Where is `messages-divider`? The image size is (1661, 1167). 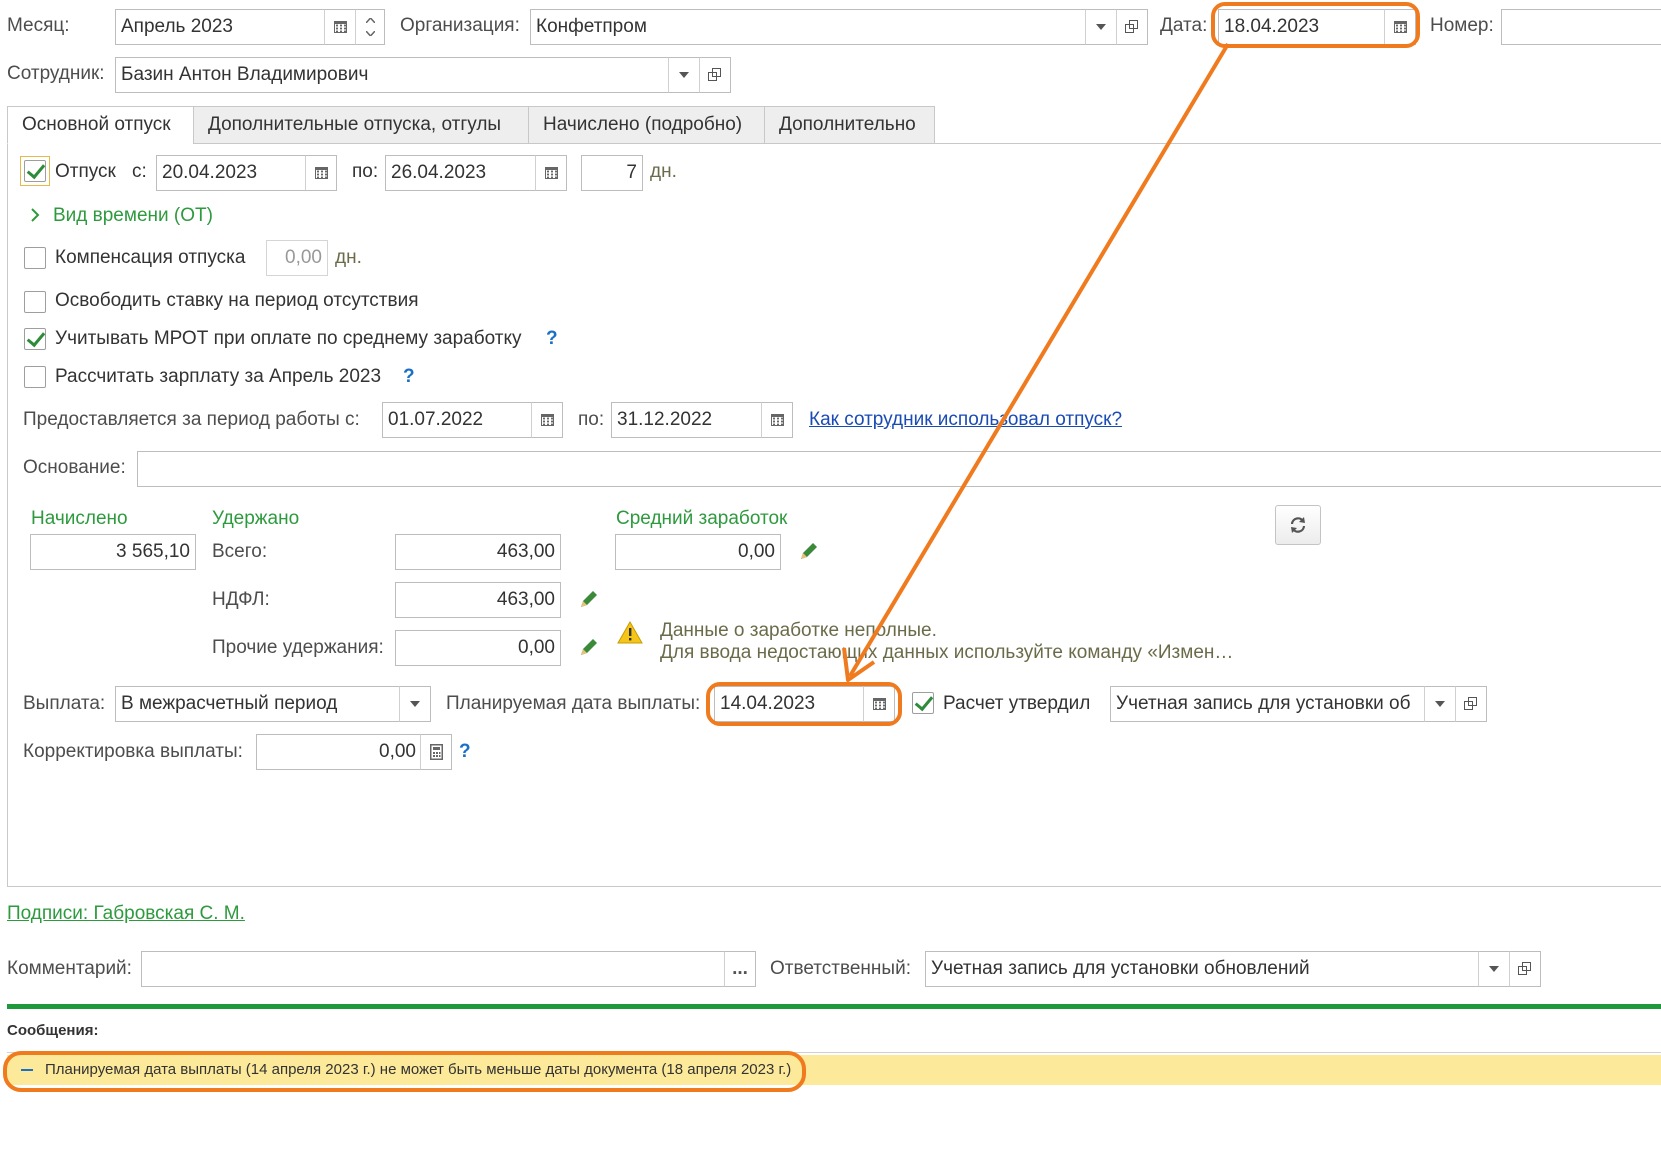
messages-divider is located at coordinates (834, 1006).